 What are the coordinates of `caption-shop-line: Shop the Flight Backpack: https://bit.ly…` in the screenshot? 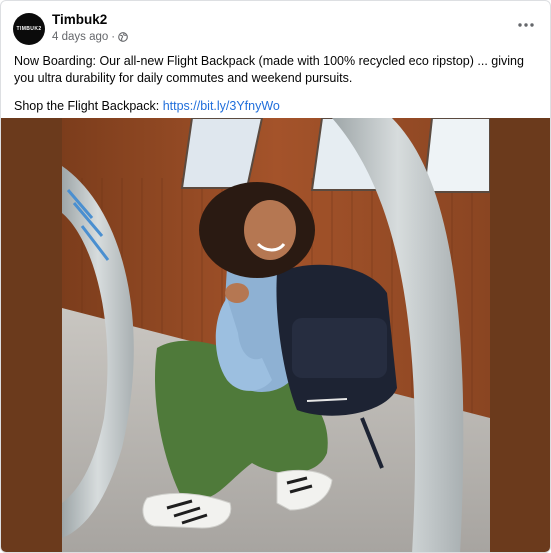 It's located at (276, 106).